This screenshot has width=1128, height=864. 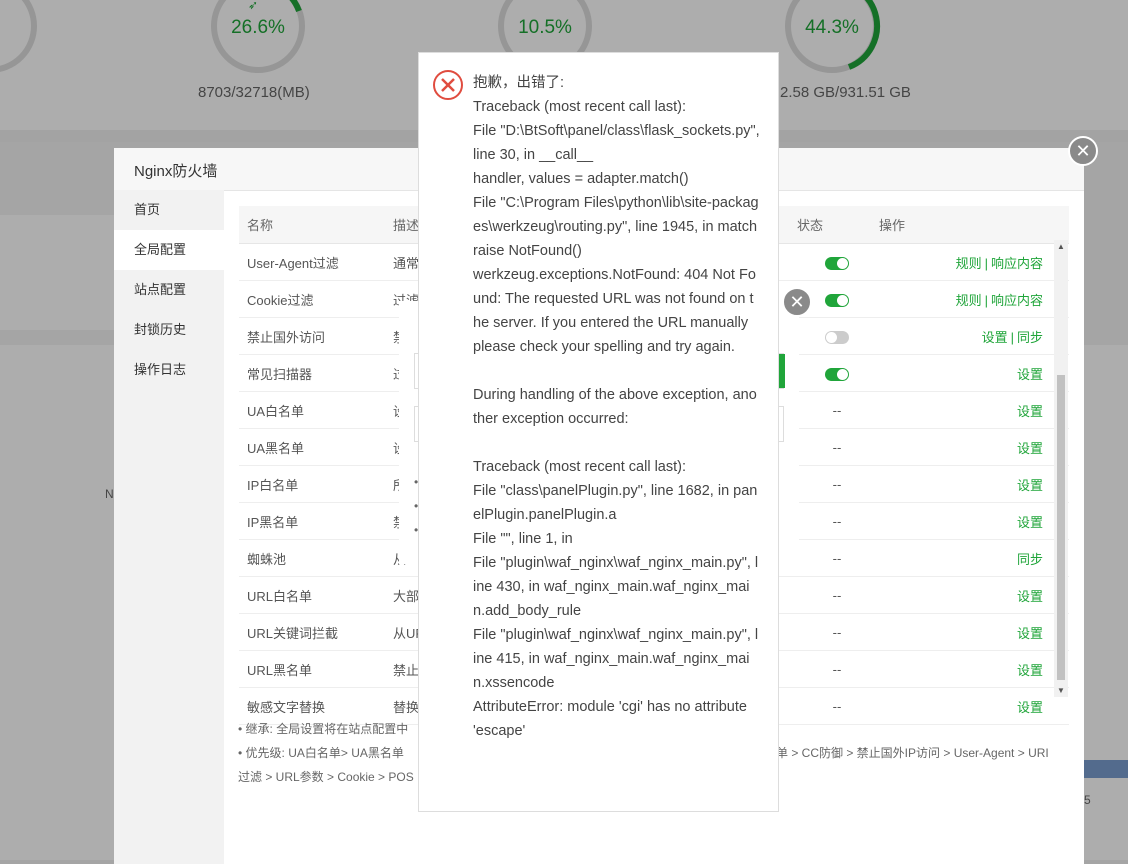 What do you see at coordinates (169, 210) in the screenshot?
I see `sidebar-item-home: 首页` at bounding box center [169, 210].